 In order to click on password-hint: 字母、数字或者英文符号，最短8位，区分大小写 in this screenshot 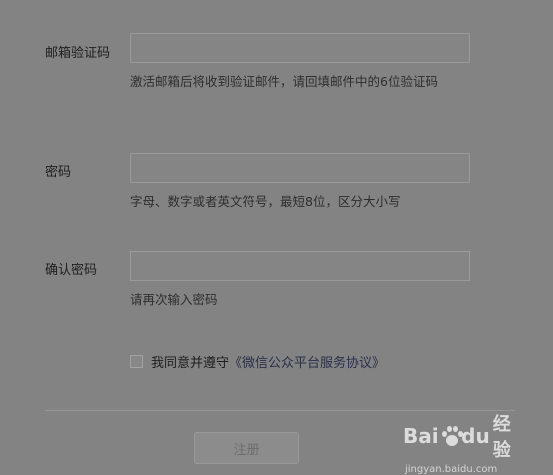, I will do `click(265, 201)`.